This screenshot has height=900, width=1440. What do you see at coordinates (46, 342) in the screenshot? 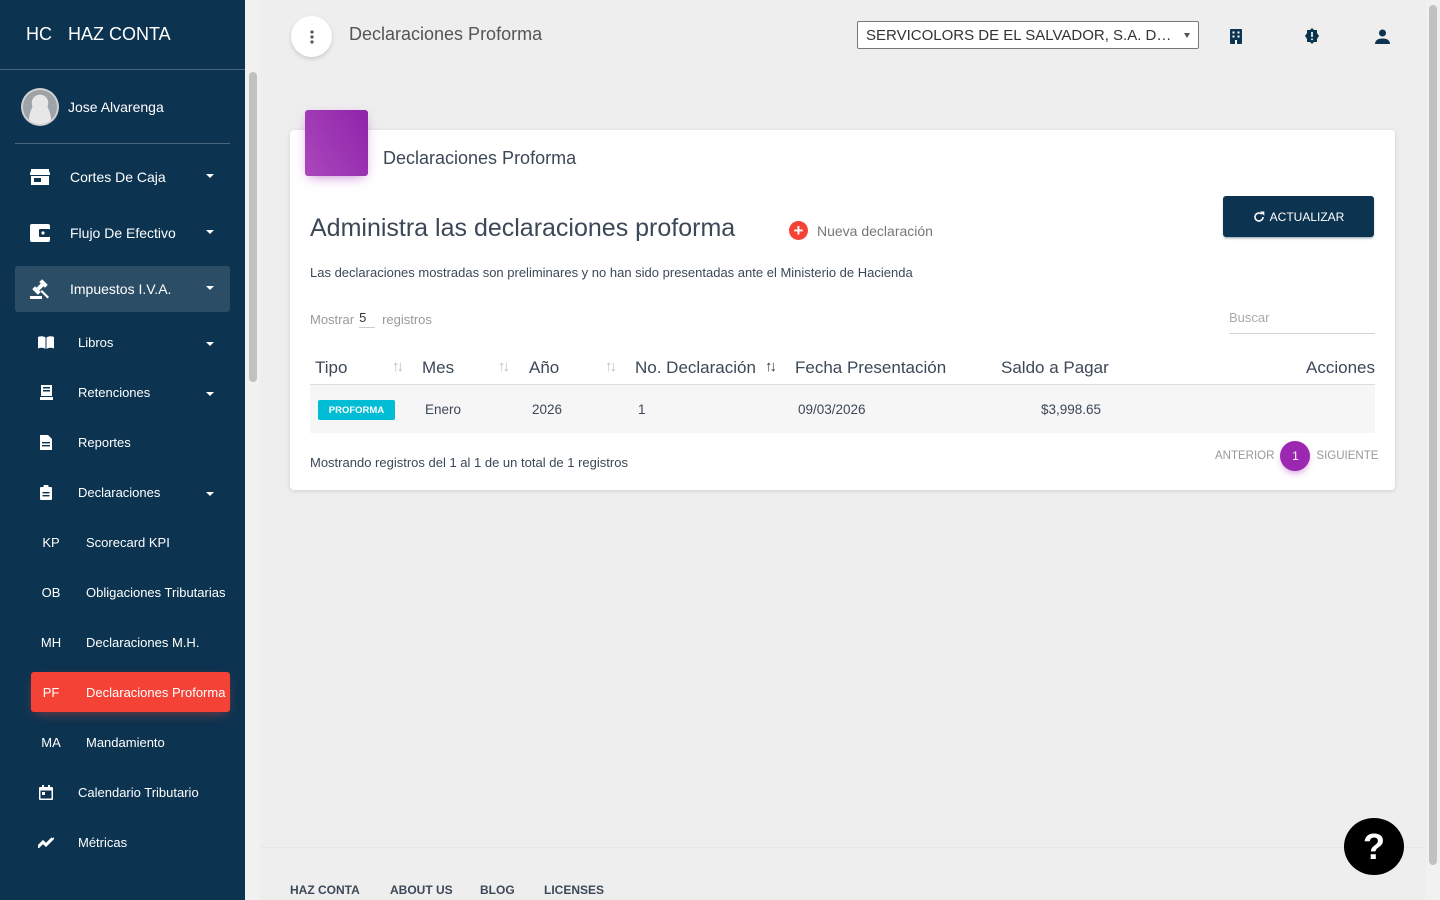
I see `book-icon` at bounding box center [46, 342].